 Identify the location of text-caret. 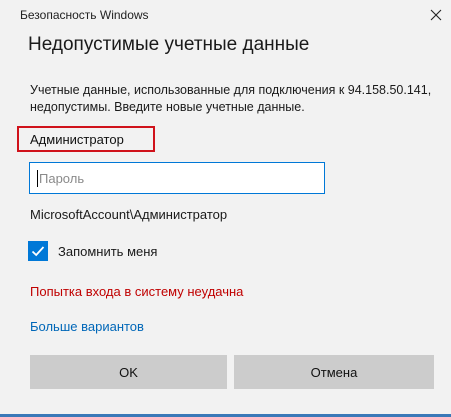
(37, 178).